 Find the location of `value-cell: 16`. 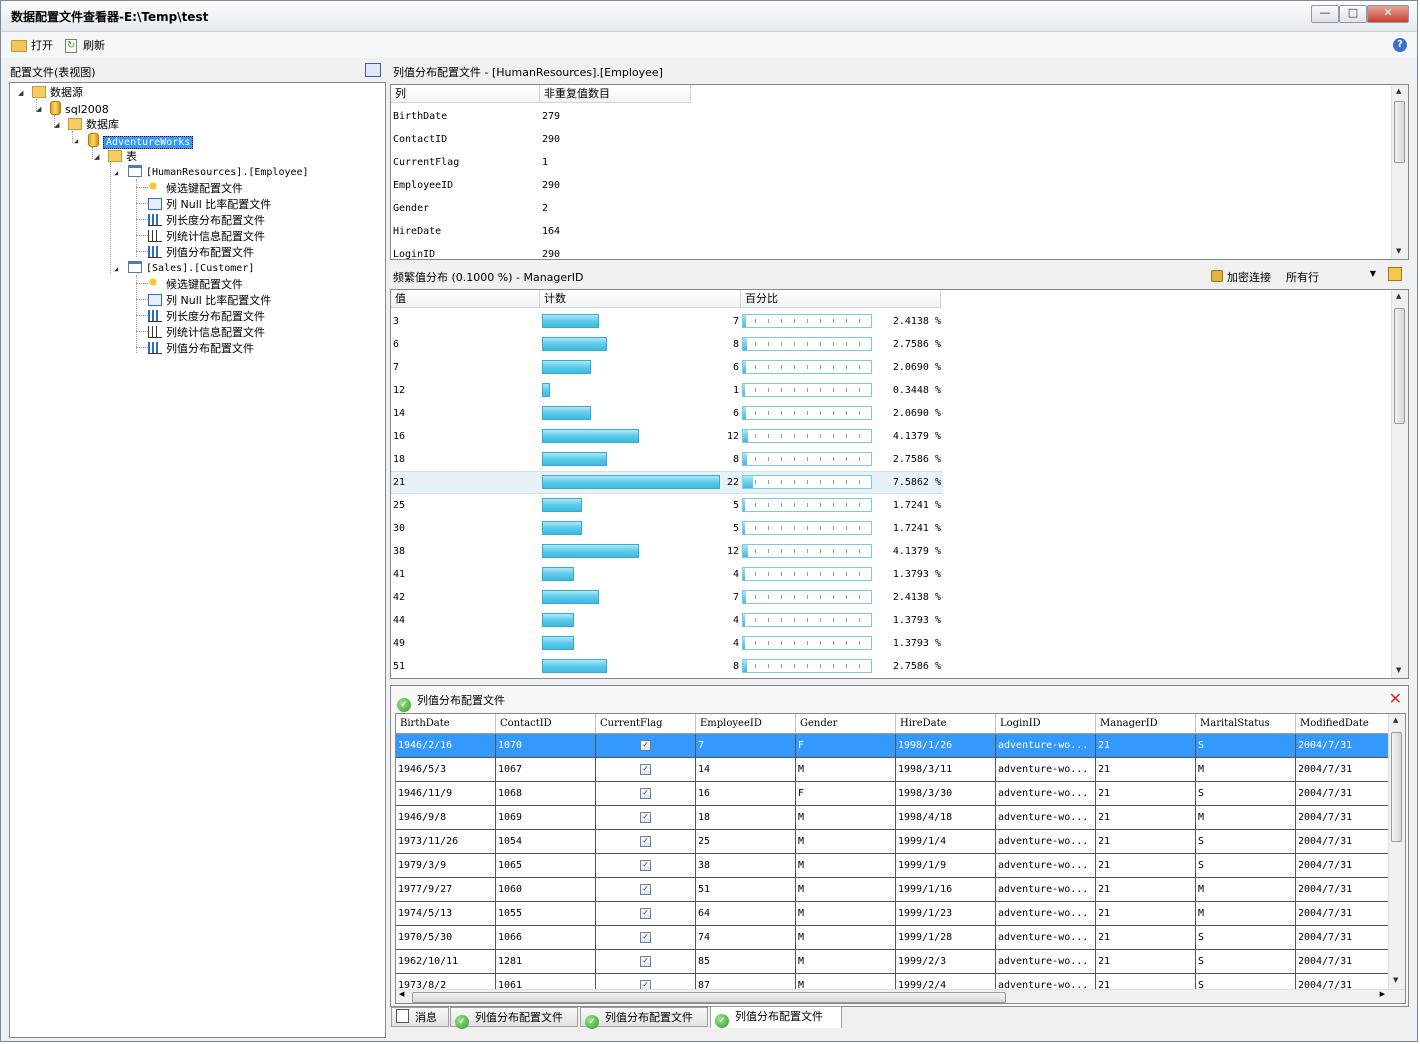

value-cell: 16 is located at coordinates (399, 436).